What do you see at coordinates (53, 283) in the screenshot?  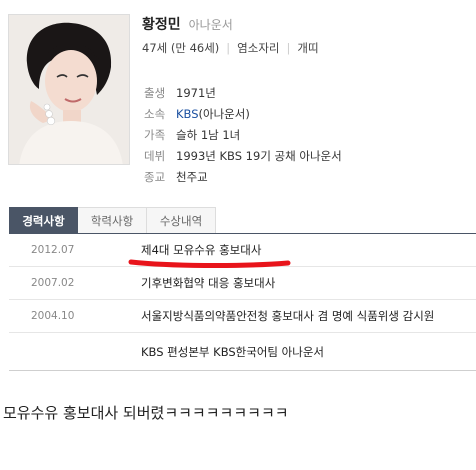 I see `career-date: 2007.02` at bounding box center [53, 283].